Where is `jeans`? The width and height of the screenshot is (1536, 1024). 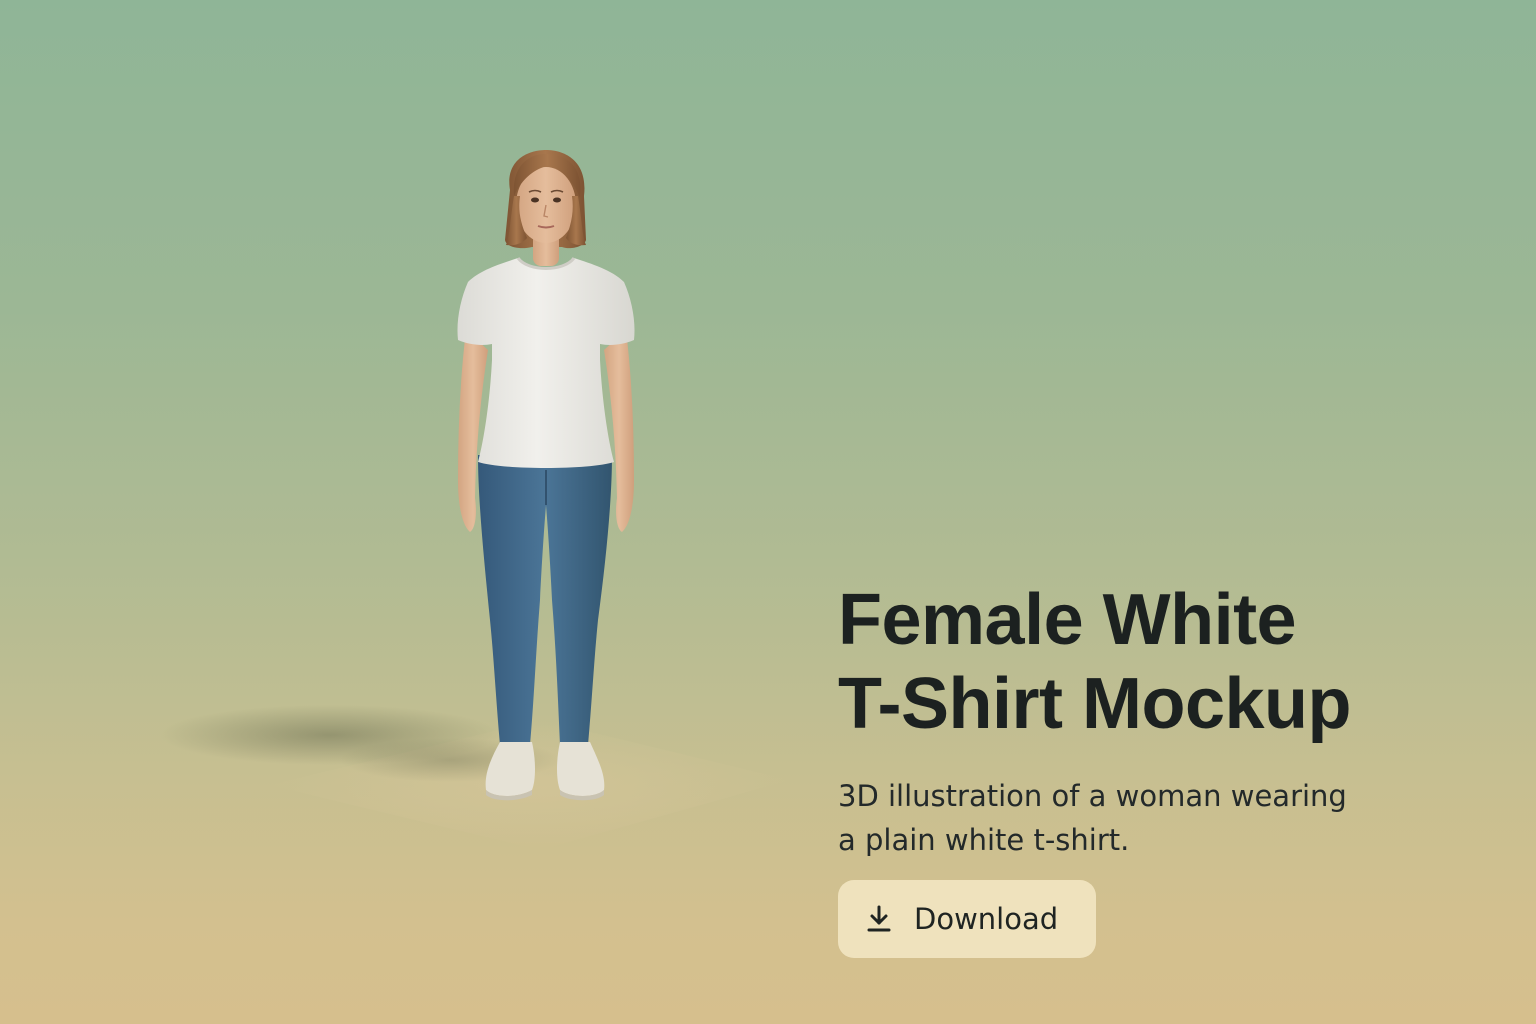 jeans is located at coordinates (545, 600).